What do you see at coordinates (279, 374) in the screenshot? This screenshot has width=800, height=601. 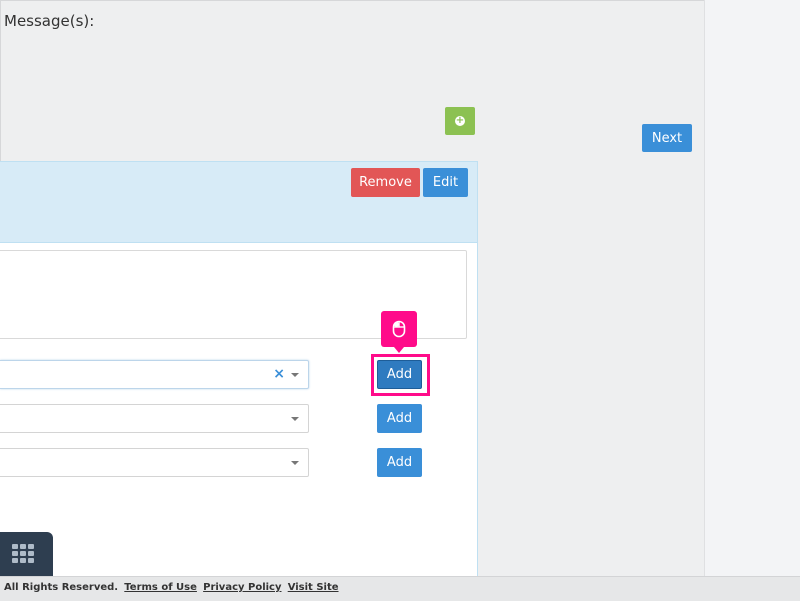 I see `close-icon: ×` at bounding box center [279, 374].